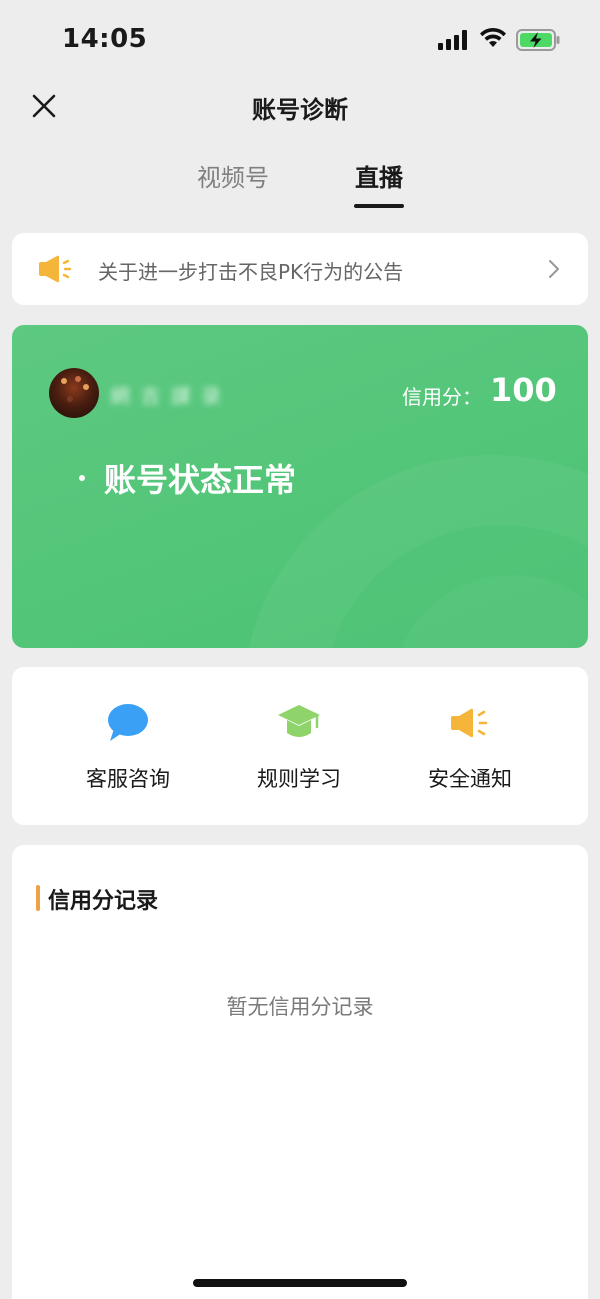 This screenshot has width=600, height=1299. I want to click on nav-bar: 账号诊断, so click(300, 108).